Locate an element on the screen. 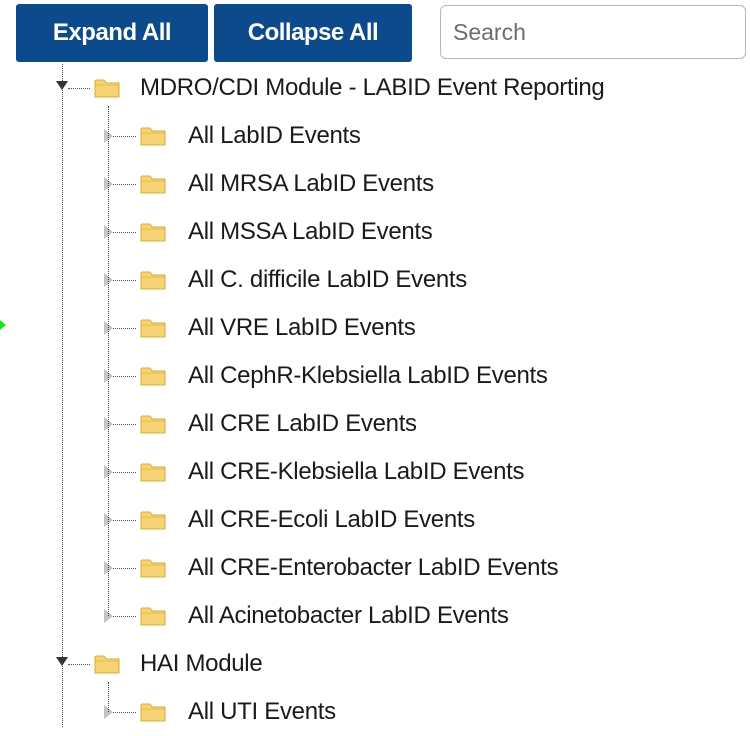 This screenshot has height=736, width=750. tree-item-row: All UTI Events is located at coordinates (375, 712).